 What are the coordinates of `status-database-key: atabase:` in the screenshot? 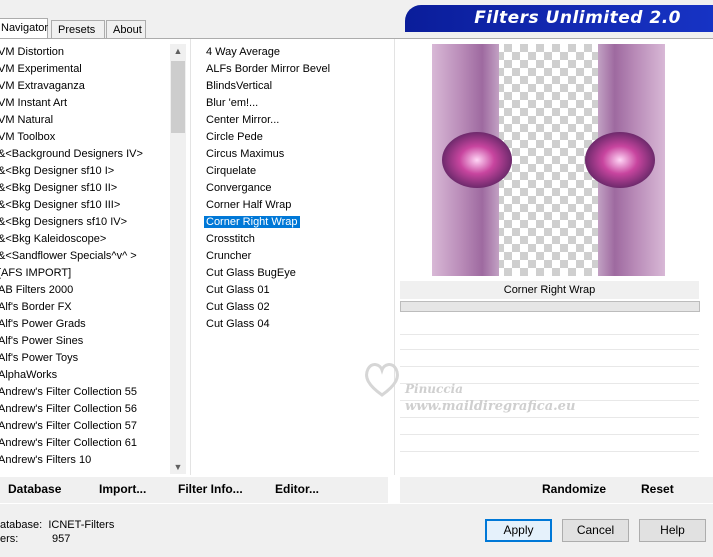 It's located at (21, 525).